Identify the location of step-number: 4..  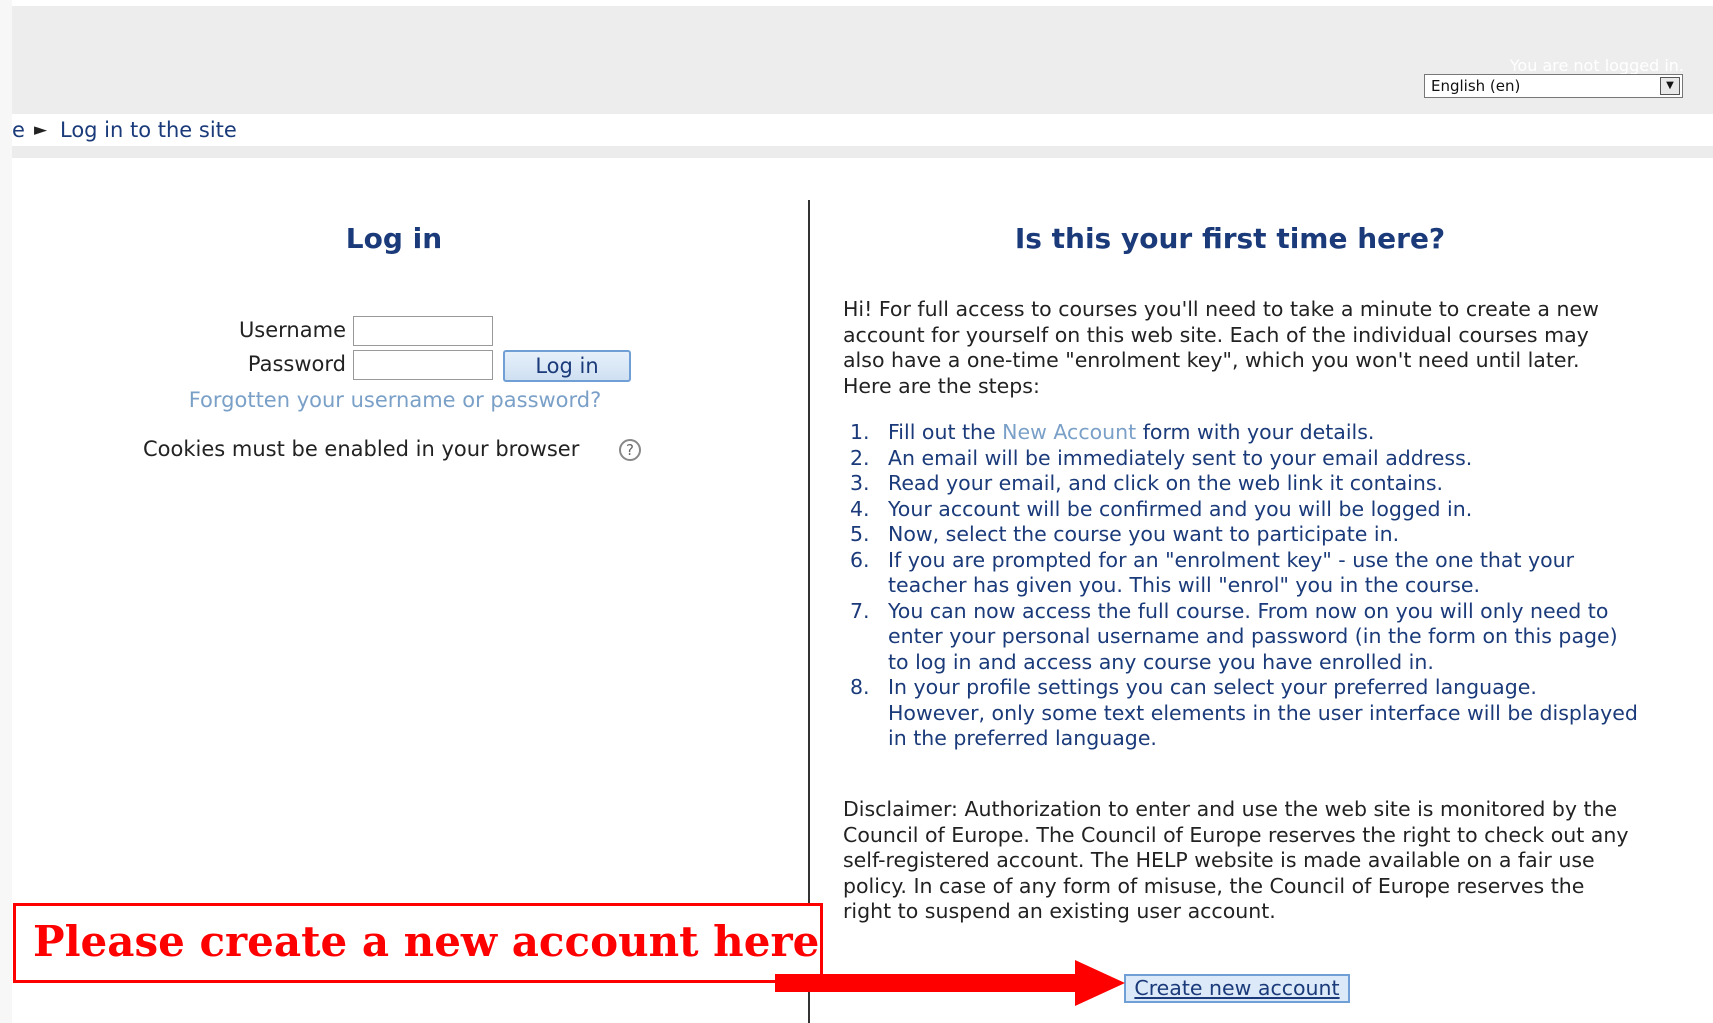
(860, 508).